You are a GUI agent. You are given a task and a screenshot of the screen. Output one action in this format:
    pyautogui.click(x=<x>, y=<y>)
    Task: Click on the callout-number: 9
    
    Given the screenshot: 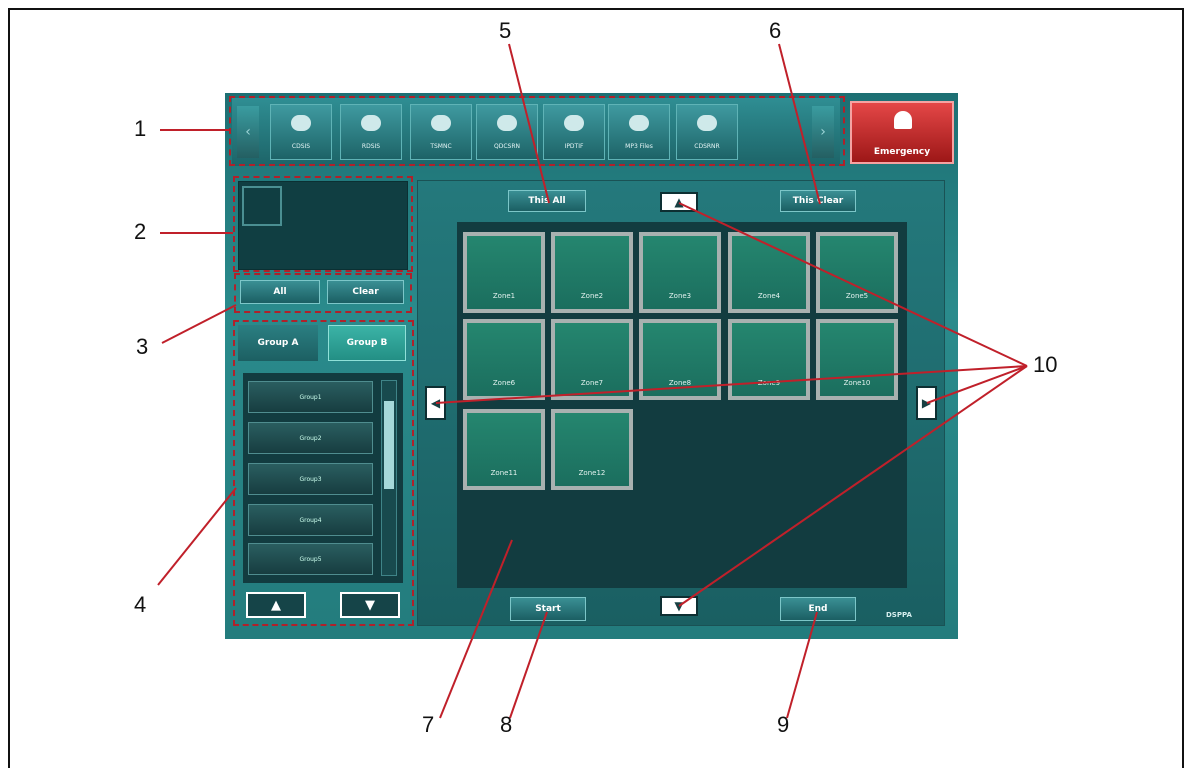 What is the action you would take?
    pyautogui.click(x=783, y=724)
    